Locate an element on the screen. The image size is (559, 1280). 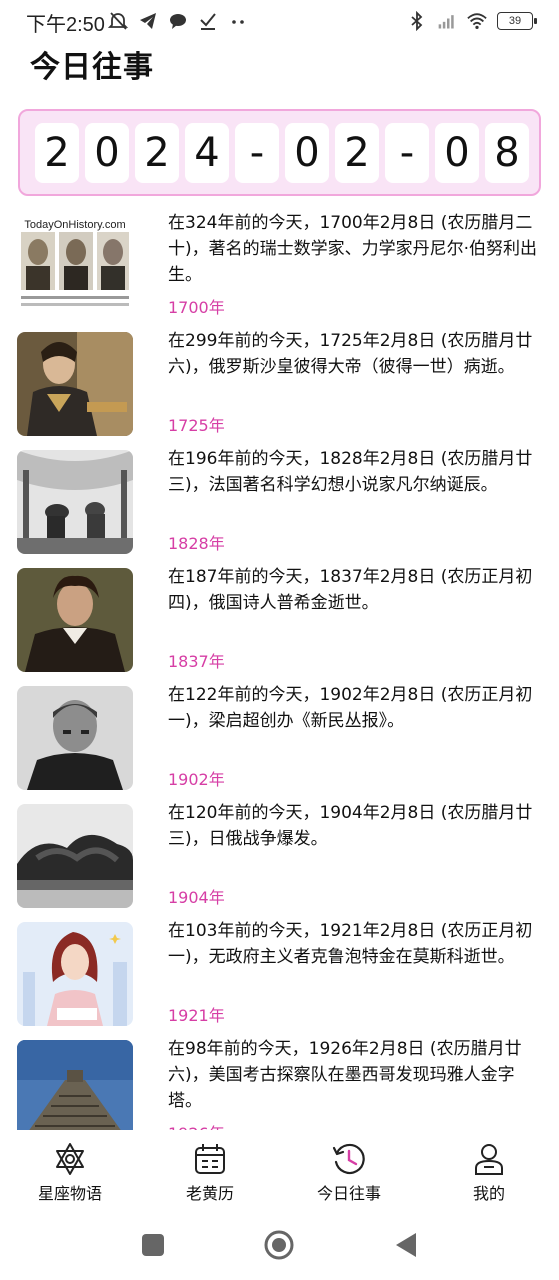
battery-level: 39 is located at coordinates (515, 21).